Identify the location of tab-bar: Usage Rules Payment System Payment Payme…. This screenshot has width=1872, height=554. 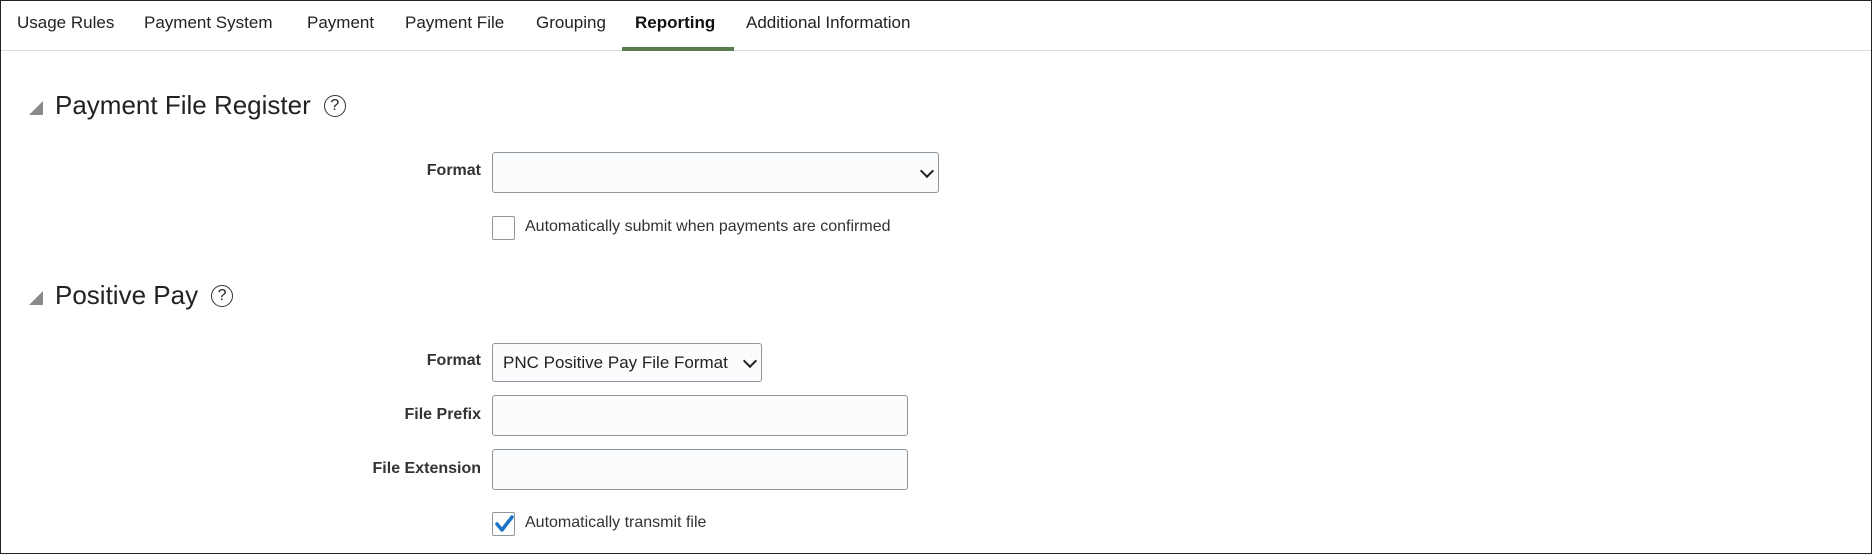
(936, 26).